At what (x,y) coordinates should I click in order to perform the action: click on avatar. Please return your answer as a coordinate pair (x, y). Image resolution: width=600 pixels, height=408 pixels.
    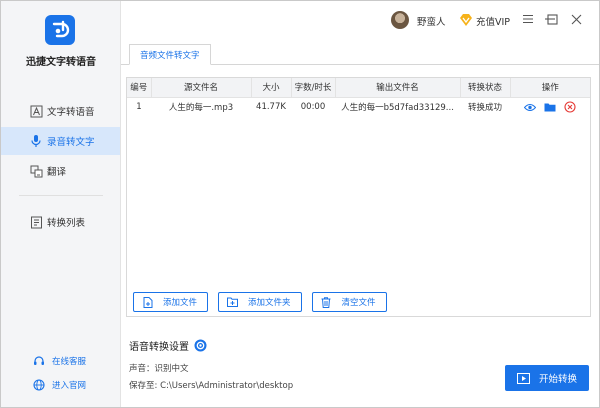
    Looking at the image, I should click on (400, 20).